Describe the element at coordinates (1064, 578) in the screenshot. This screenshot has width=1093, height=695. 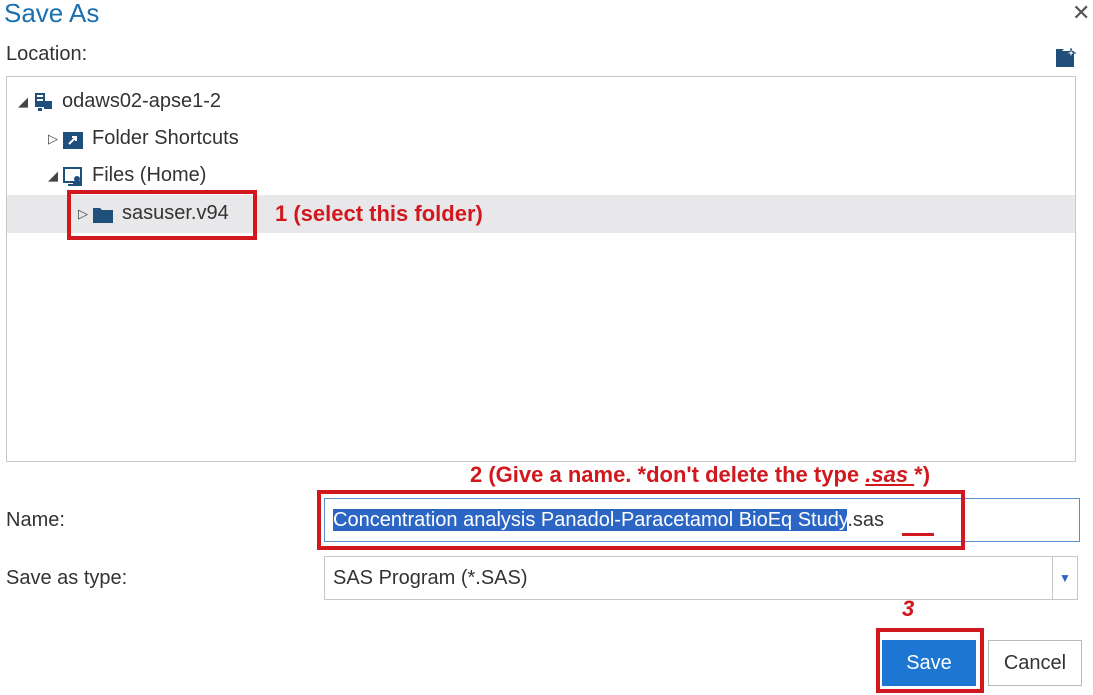
I see `chevron-down-icon: ▼` at that location.